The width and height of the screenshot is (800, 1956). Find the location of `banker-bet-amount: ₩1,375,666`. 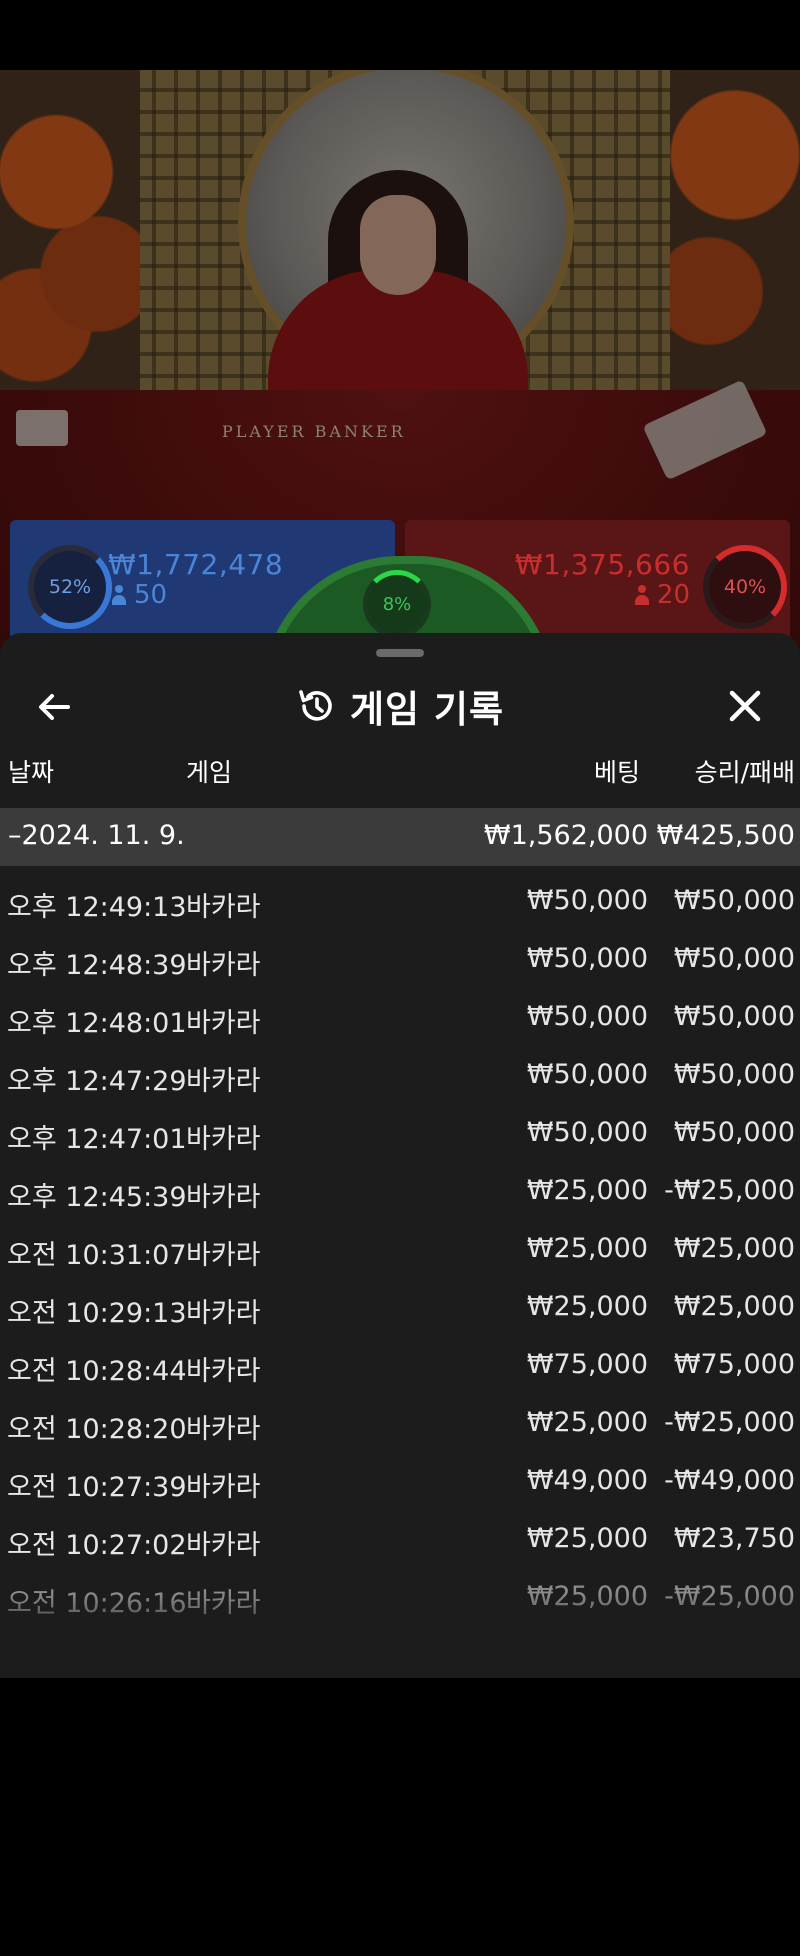

banker-bet-amount: ₩1,375,666 is located at coordinates (602, 564).